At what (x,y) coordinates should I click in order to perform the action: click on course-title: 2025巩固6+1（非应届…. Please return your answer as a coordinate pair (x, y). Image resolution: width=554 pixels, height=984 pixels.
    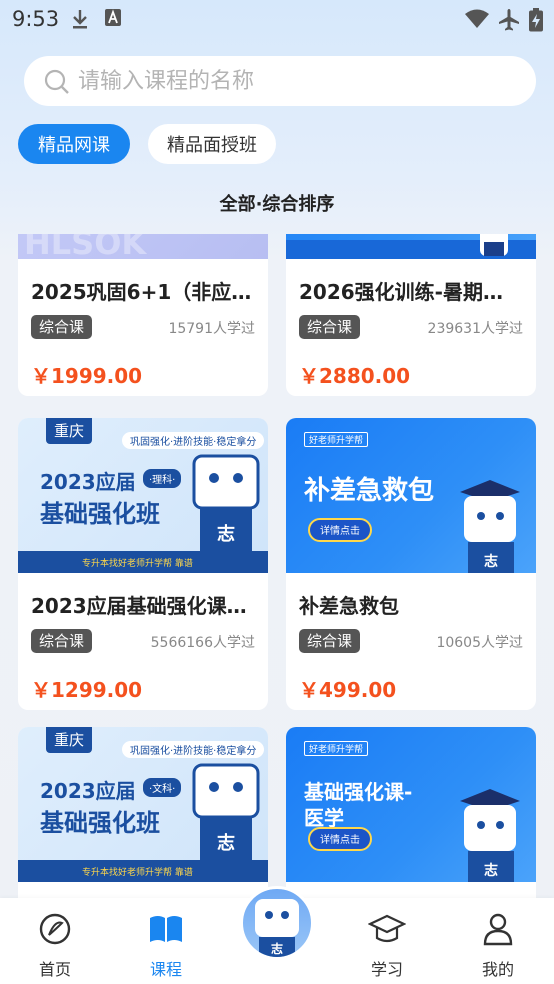
    Looking at the image, I should click on (145, 292).